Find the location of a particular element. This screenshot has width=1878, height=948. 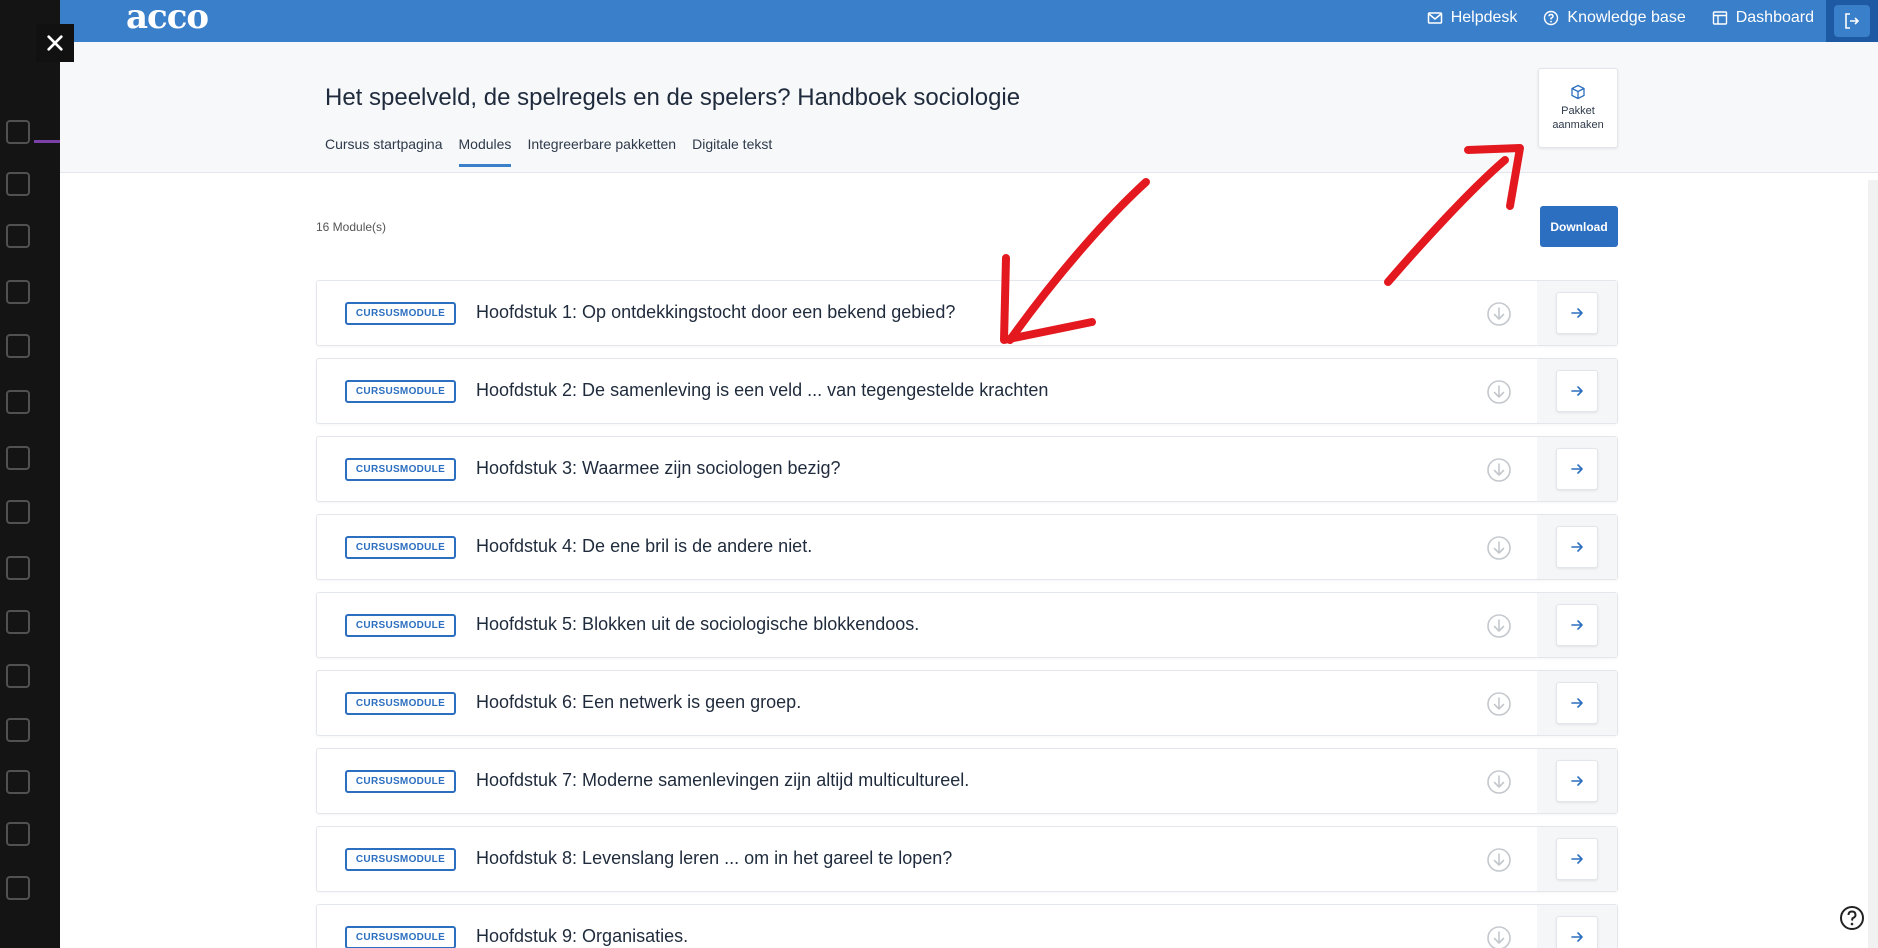

background-user-icon is located at coordinates (18, 184).